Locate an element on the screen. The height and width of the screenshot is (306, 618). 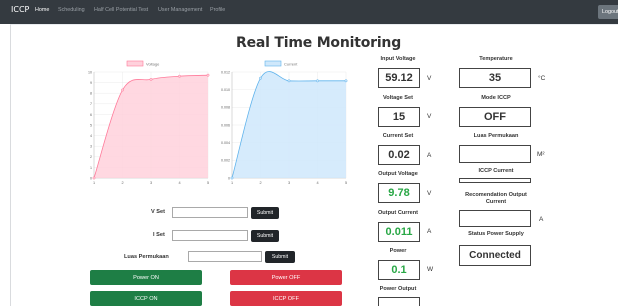
recomendation-output-current-unit: A is located at coordinates (541, 219).